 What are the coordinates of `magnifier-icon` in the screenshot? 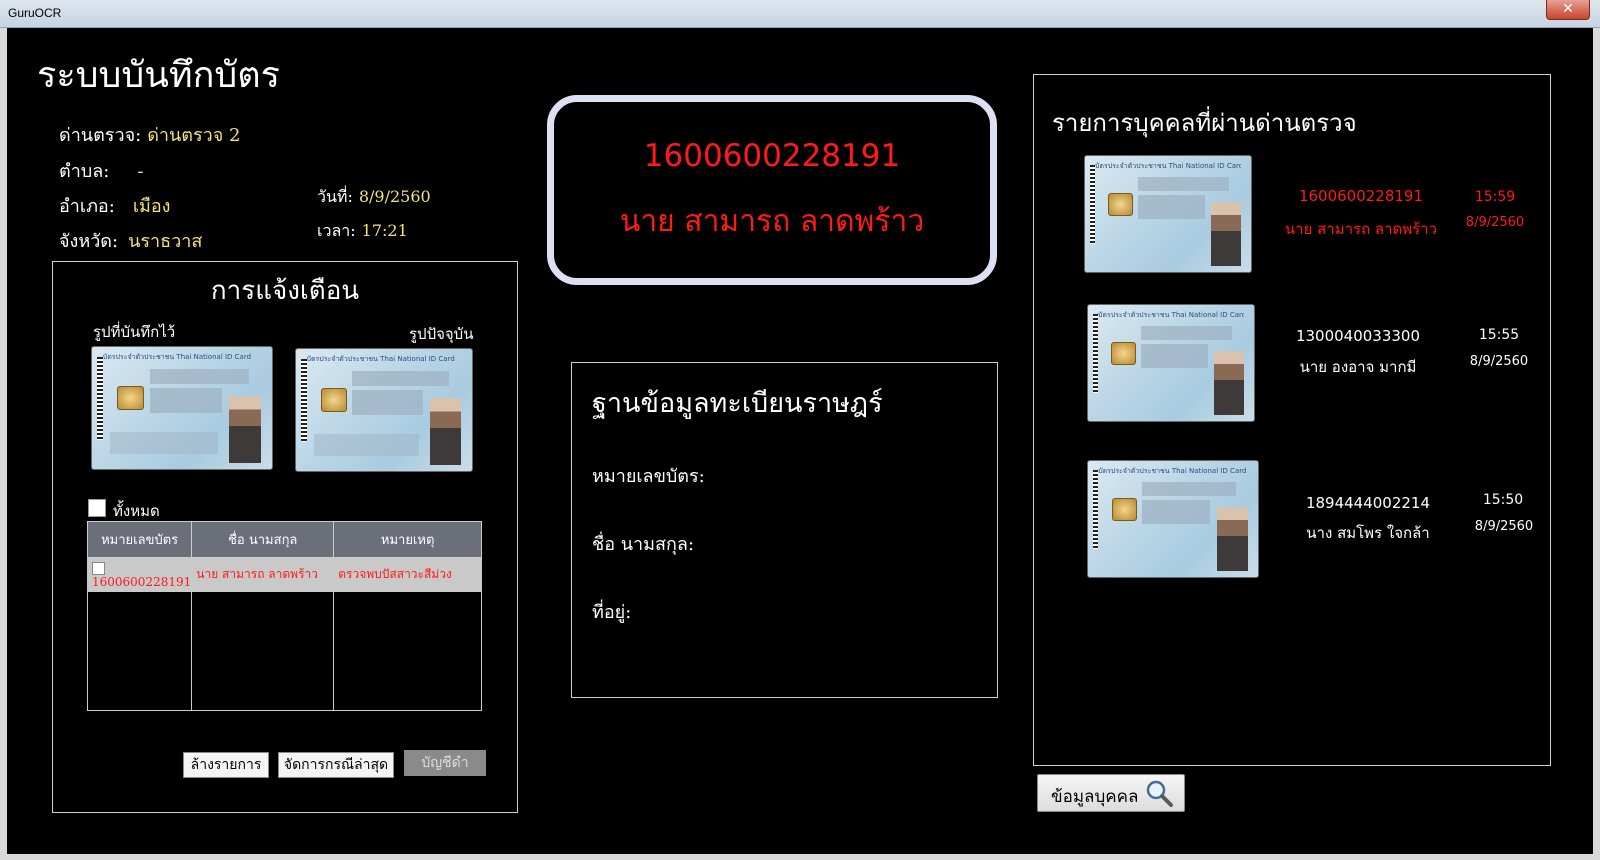 It's located at (1159, 793).